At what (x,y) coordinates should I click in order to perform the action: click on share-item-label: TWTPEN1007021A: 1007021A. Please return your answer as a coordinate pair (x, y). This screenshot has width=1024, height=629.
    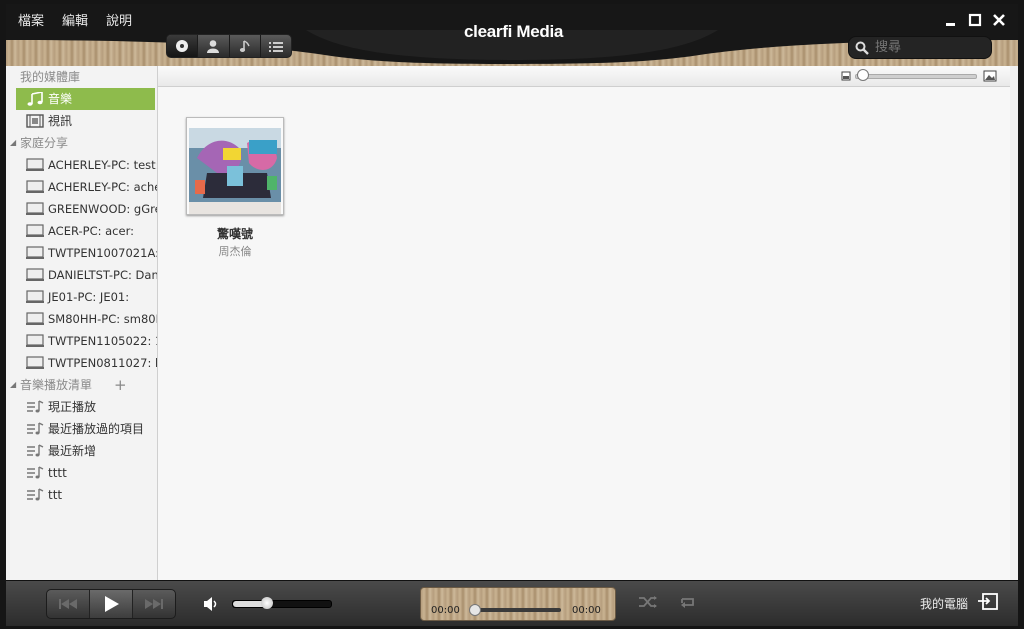
    Looking at the image, I should click on (102, 253).